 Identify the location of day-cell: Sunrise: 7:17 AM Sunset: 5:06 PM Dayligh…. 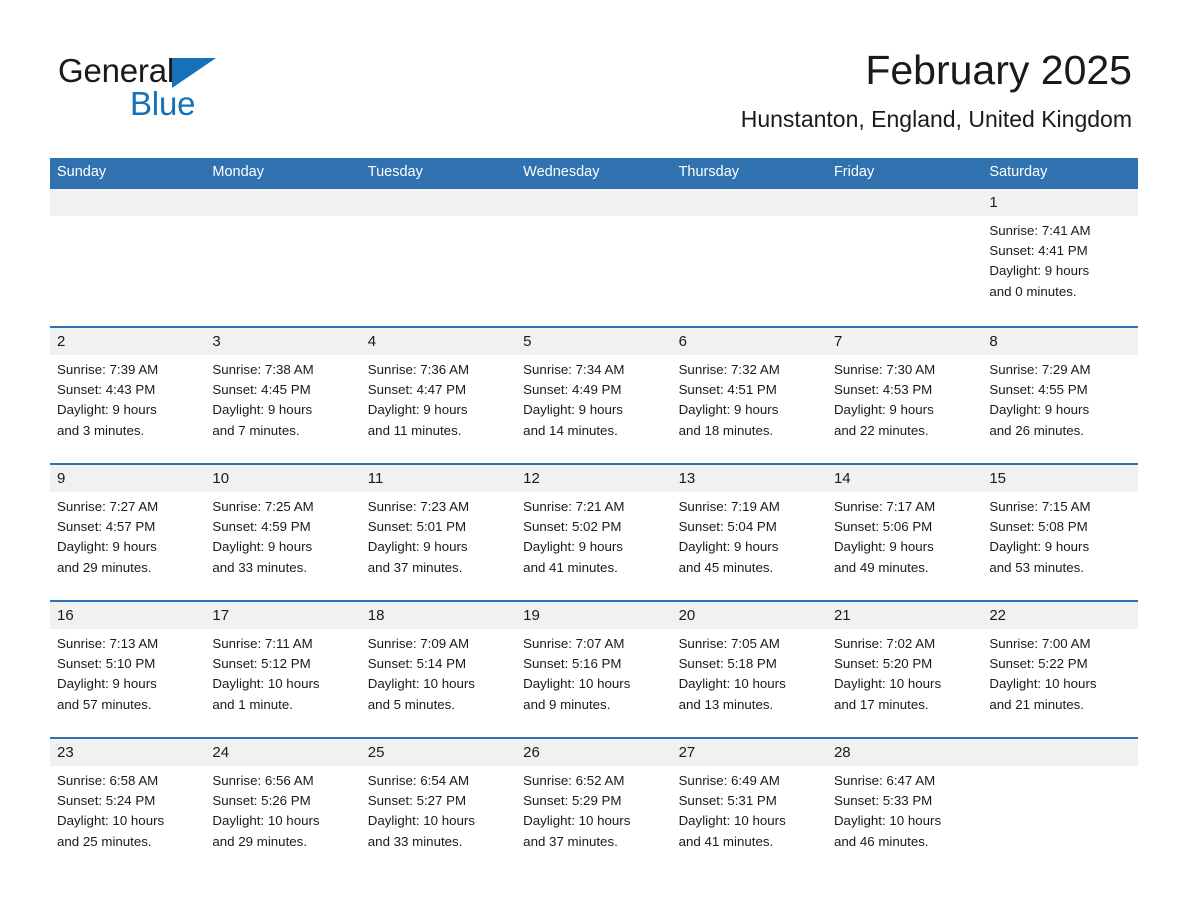
(904, 546).